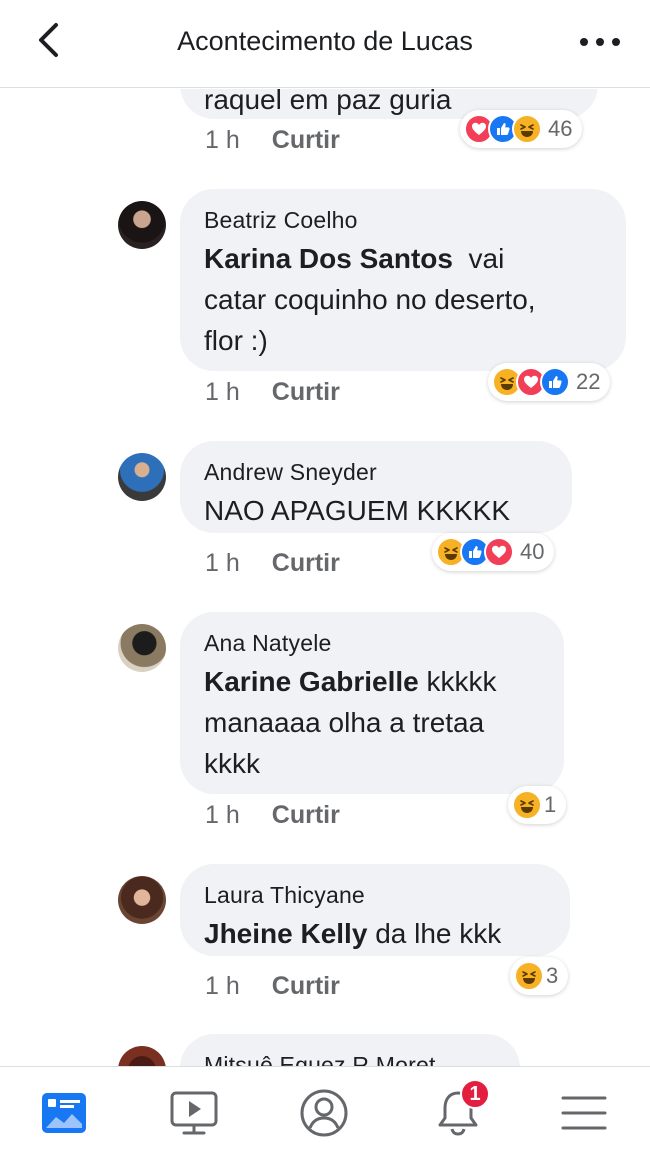  Describe the element at coordinates (475, 1094) in the screenshot. I see `notification-badge: 1` at that location.